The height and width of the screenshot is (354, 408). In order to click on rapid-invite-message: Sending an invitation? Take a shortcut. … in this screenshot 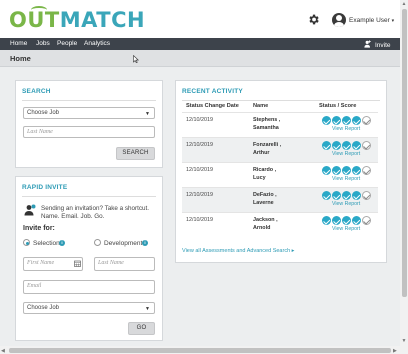, I will do `click(95, 212)`.